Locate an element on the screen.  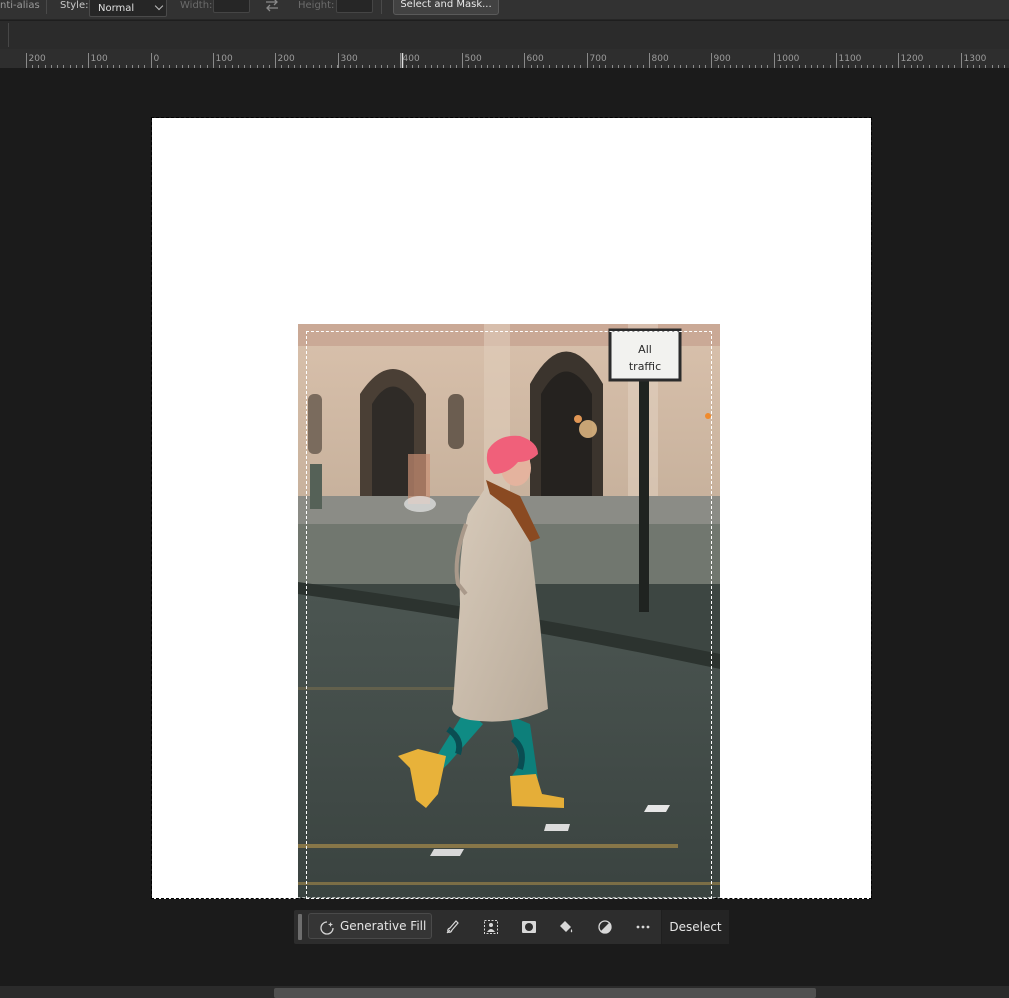
document-tab-strip is located at coordinates (504, 35).